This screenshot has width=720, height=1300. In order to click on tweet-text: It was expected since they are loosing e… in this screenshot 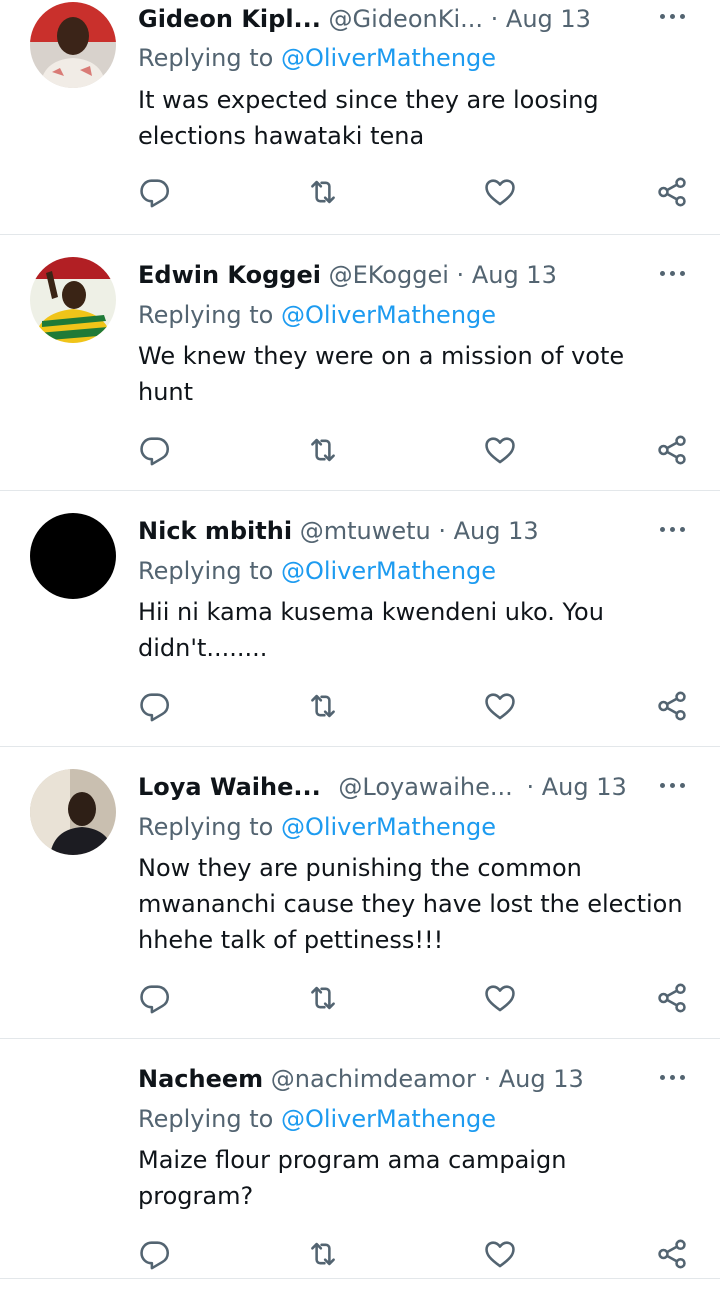, I will do `click(372, 118)`.